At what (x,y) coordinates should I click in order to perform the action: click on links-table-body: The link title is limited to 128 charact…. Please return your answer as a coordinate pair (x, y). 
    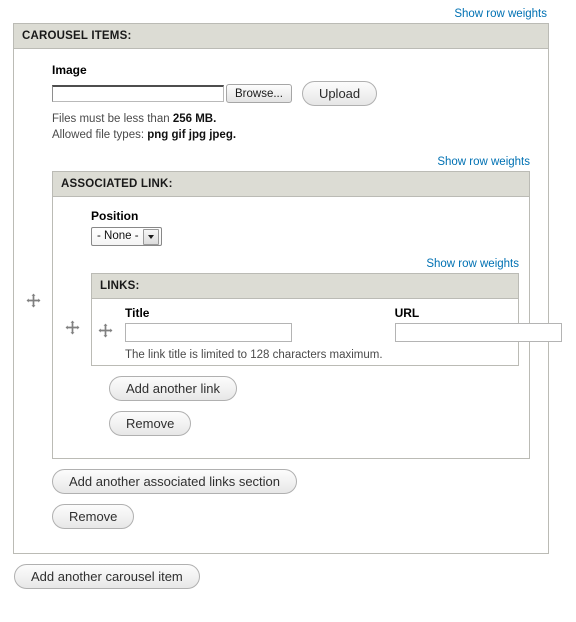
    Looking at the image, I should click on (330, 343).